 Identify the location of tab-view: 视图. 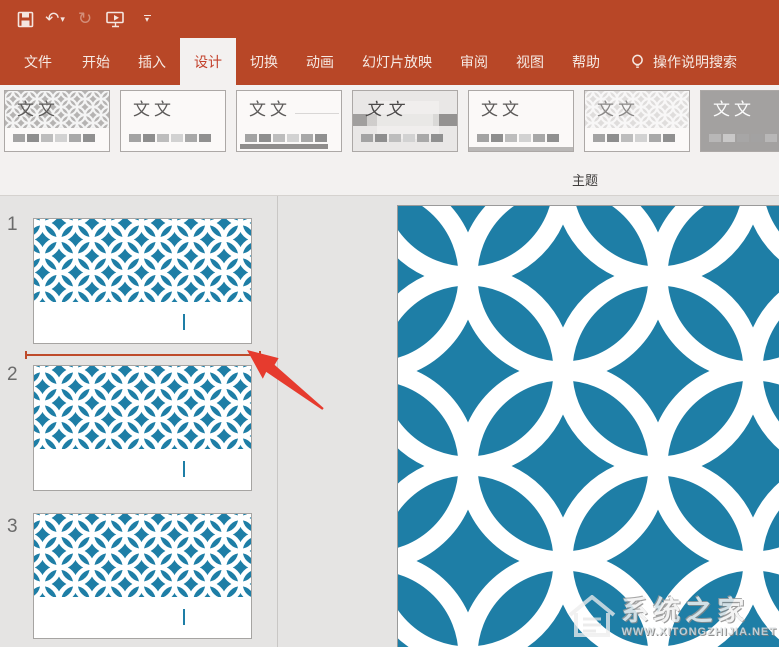
(530, 61).